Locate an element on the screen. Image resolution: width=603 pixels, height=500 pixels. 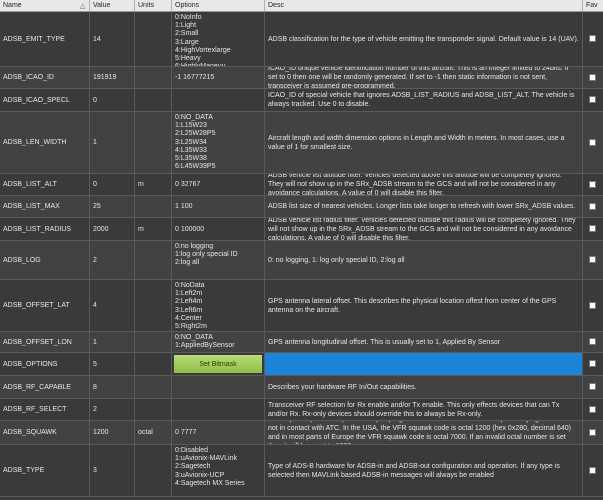
table-row: ADSB_OPTIONS 5 Set Bitmask is located at coordinates (301, 364).